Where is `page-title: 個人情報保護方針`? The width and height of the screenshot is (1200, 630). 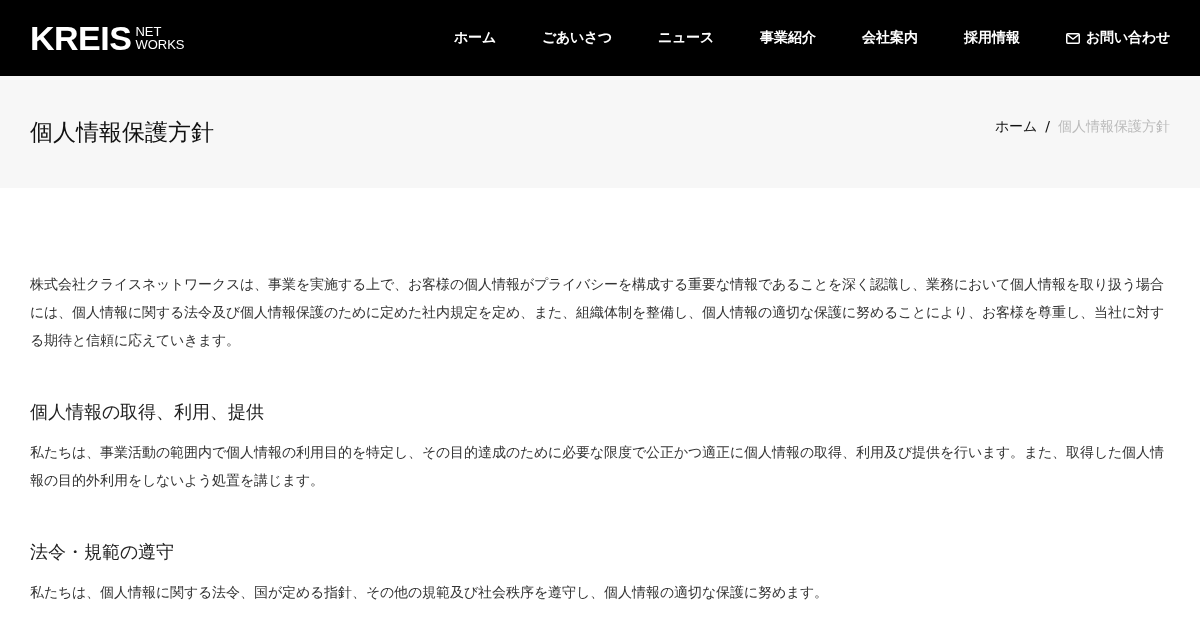 page-title: 個人情報保護方針 is located at coordinates (122, 132).